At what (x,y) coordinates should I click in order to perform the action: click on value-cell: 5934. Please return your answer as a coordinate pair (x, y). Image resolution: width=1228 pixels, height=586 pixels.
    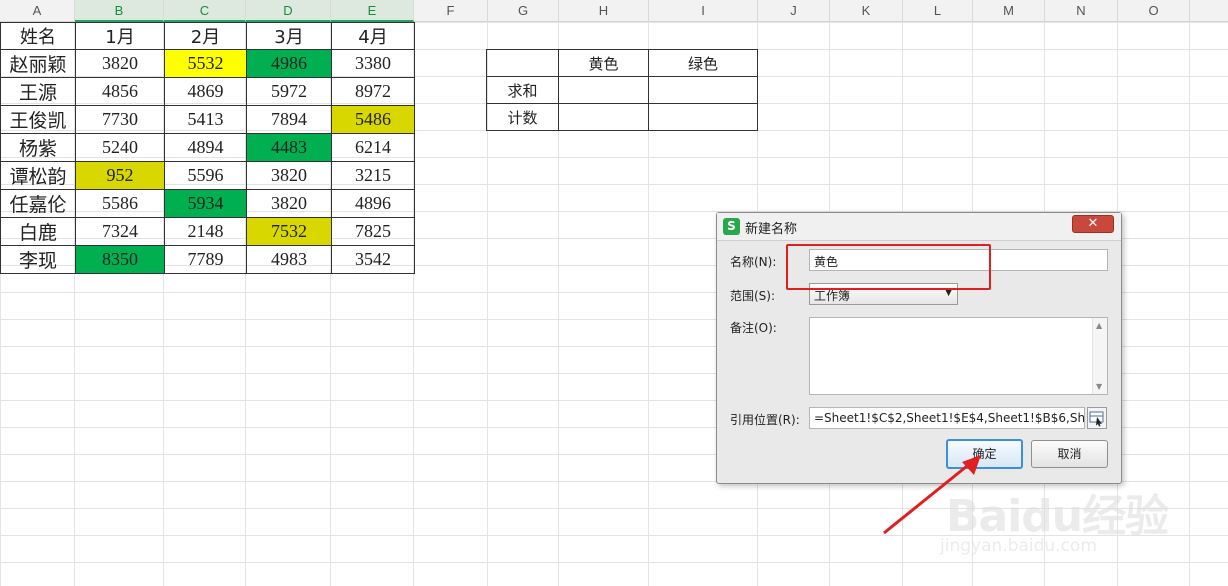
    Looking at the image, I should click on (205, 203).